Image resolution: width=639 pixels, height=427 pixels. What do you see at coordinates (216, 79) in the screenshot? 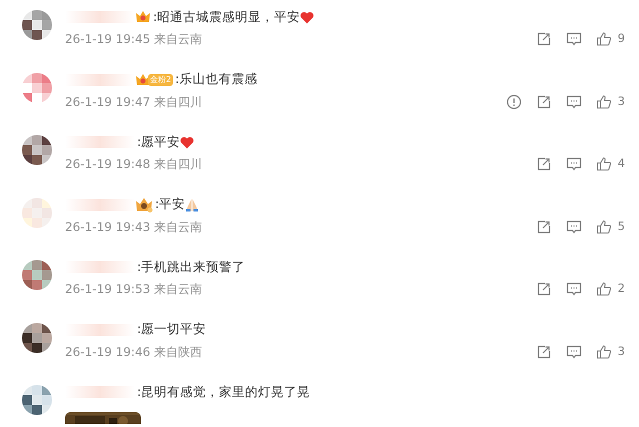
I see `comment-text: :乐山也有震感` at bounding box center [216, 79].